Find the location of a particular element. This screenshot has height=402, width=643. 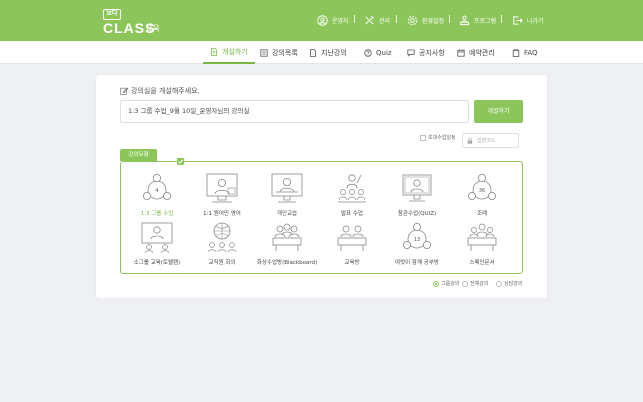

user-icon is located at coordinates (322, 20).